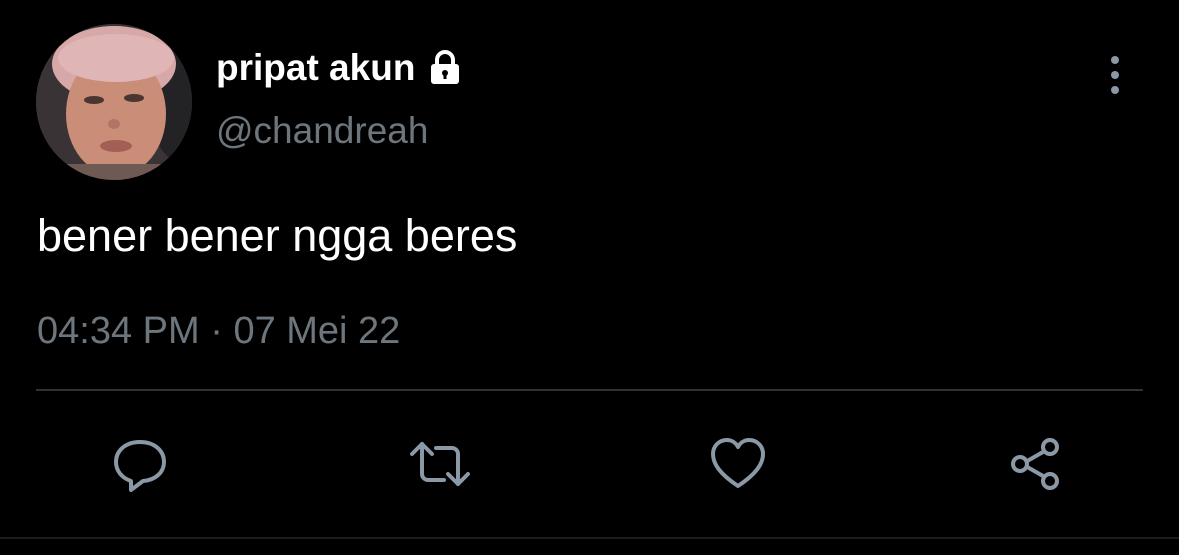  I want to click on display-name: pripat akun, so click(315, 68).